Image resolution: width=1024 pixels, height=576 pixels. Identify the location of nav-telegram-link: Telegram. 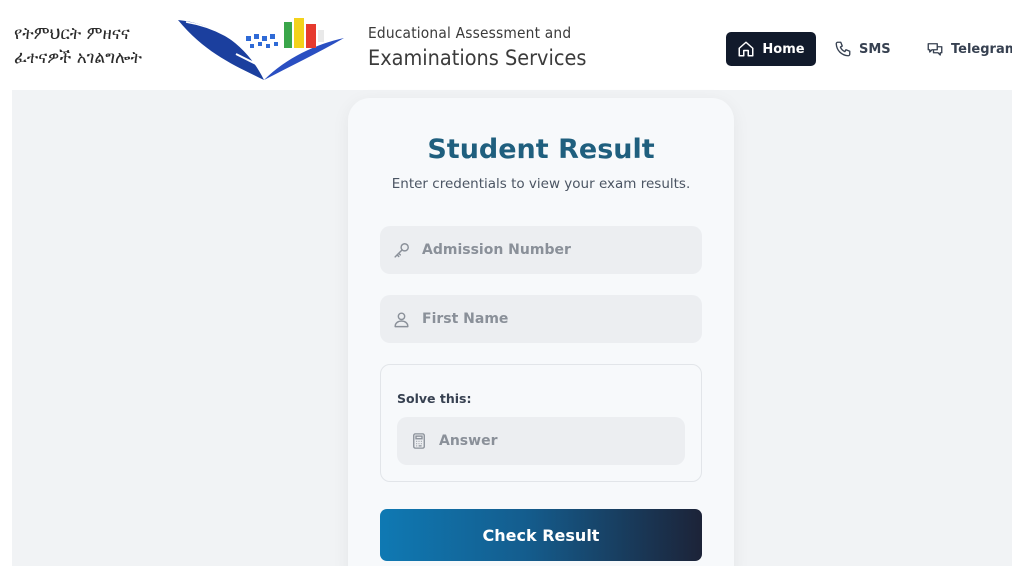
(969, 49).